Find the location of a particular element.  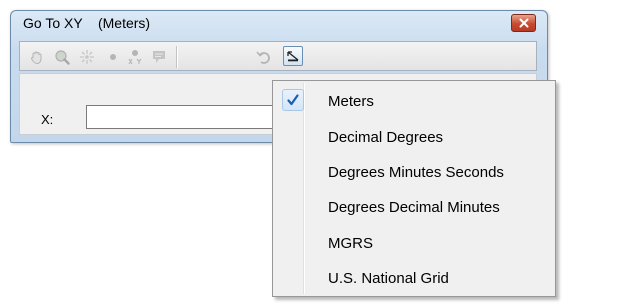

zoom-to-button is located at coordinates (62, 57).